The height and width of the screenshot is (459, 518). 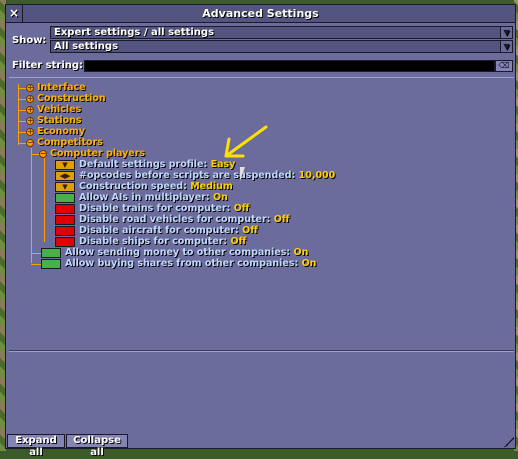 I want to click on mouse-cursor-icon, so click(x=242, y=174).